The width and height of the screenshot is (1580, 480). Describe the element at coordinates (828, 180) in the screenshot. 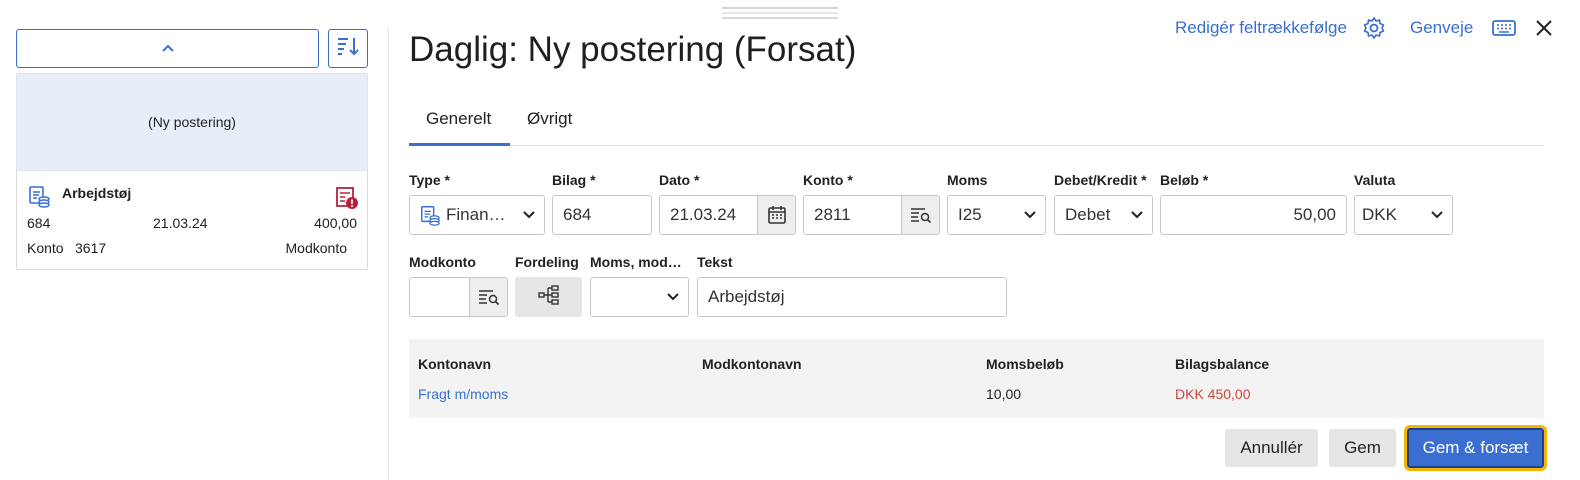

I see `konto-label: Konto *` at that location.